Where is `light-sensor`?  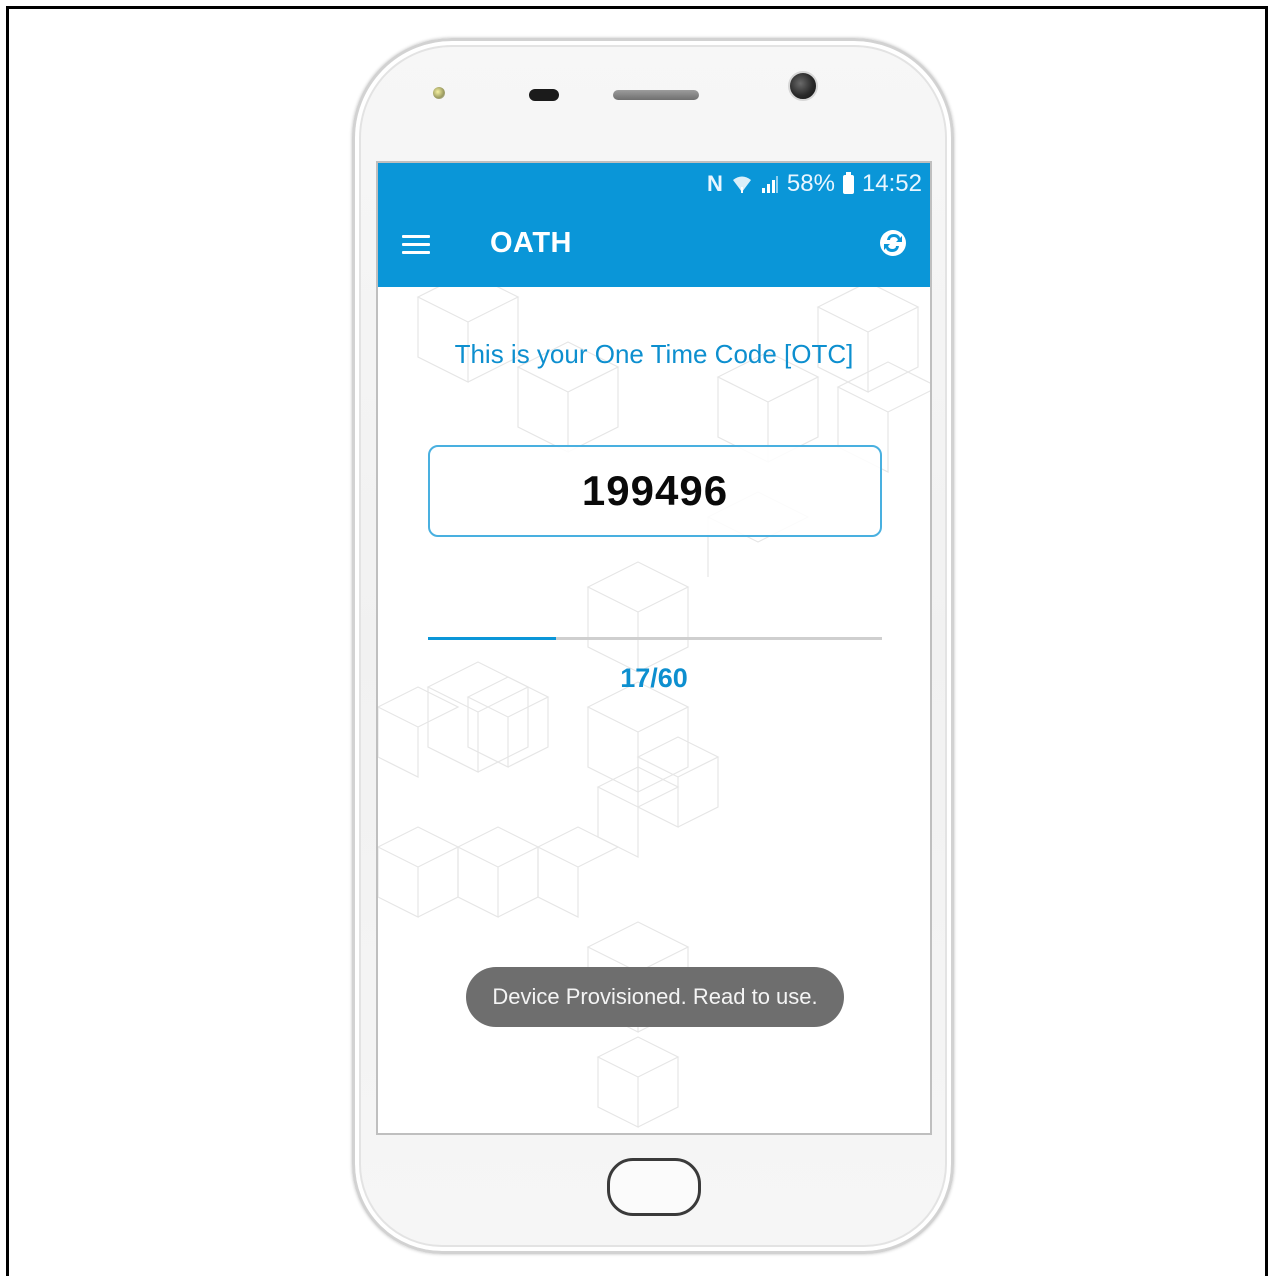 light-sensor is located at coordinates (439, 93).